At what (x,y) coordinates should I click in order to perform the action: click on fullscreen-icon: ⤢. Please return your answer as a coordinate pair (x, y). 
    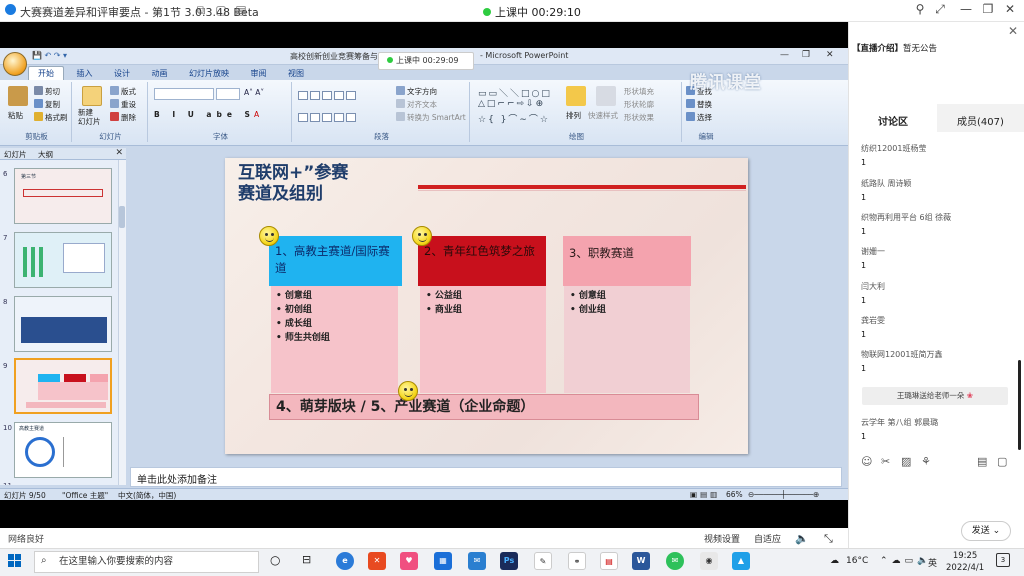
    Looking at the image, I should click on (940, 9).